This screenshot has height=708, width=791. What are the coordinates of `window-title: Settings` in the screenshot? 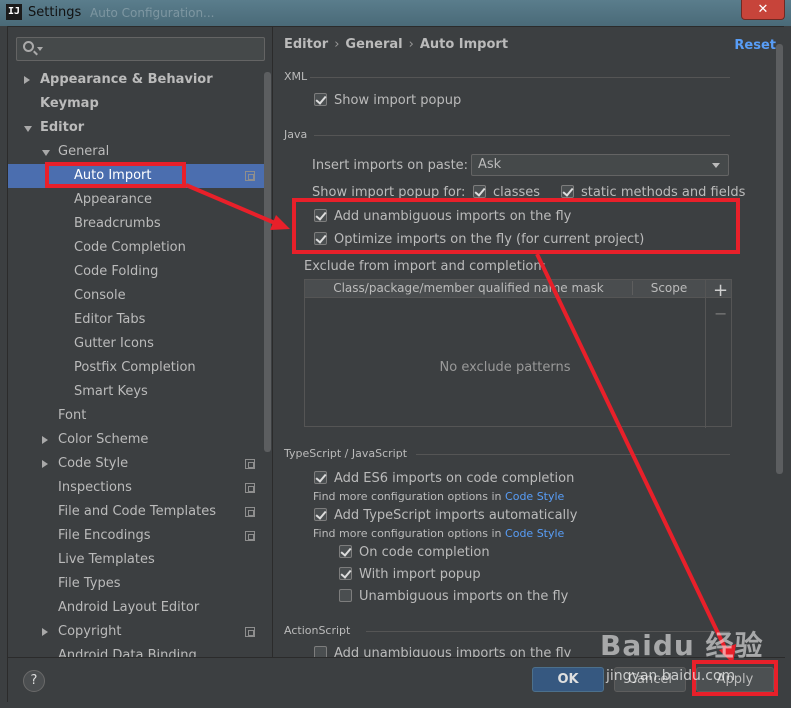 It's located at (55, 12).